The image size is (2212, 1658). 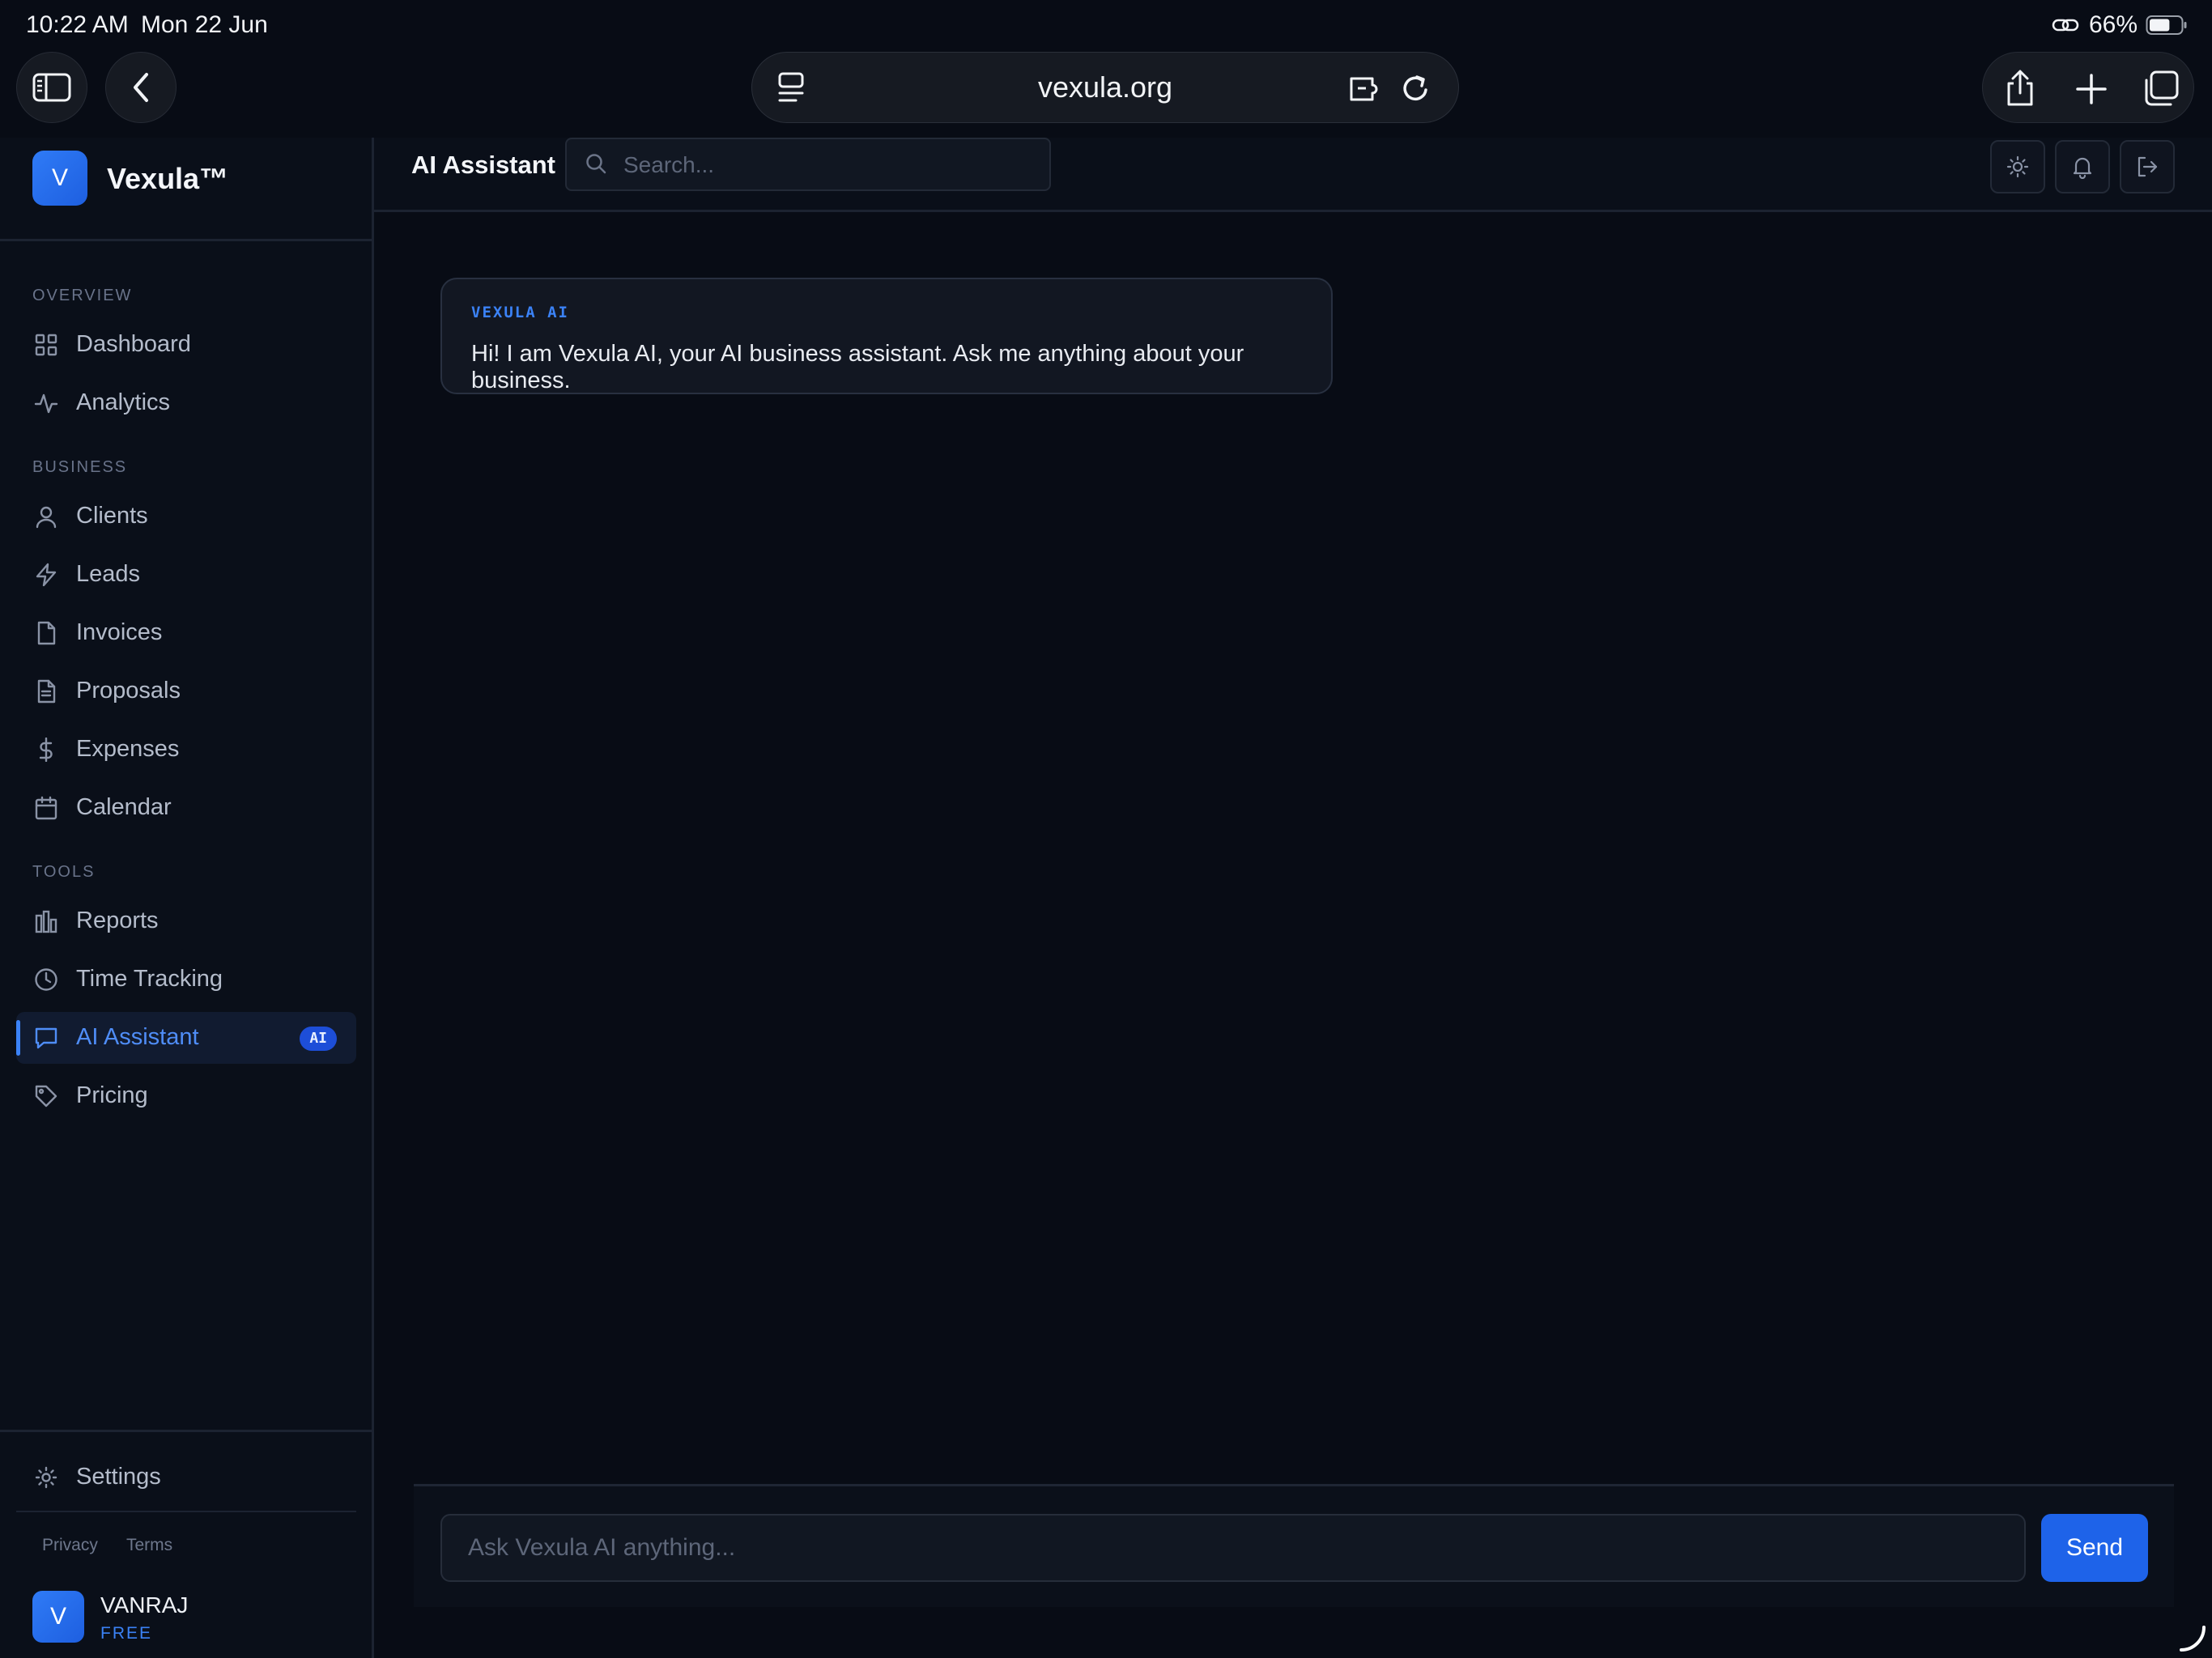 I want to click on clock-icon, so click(x=46, y=979).